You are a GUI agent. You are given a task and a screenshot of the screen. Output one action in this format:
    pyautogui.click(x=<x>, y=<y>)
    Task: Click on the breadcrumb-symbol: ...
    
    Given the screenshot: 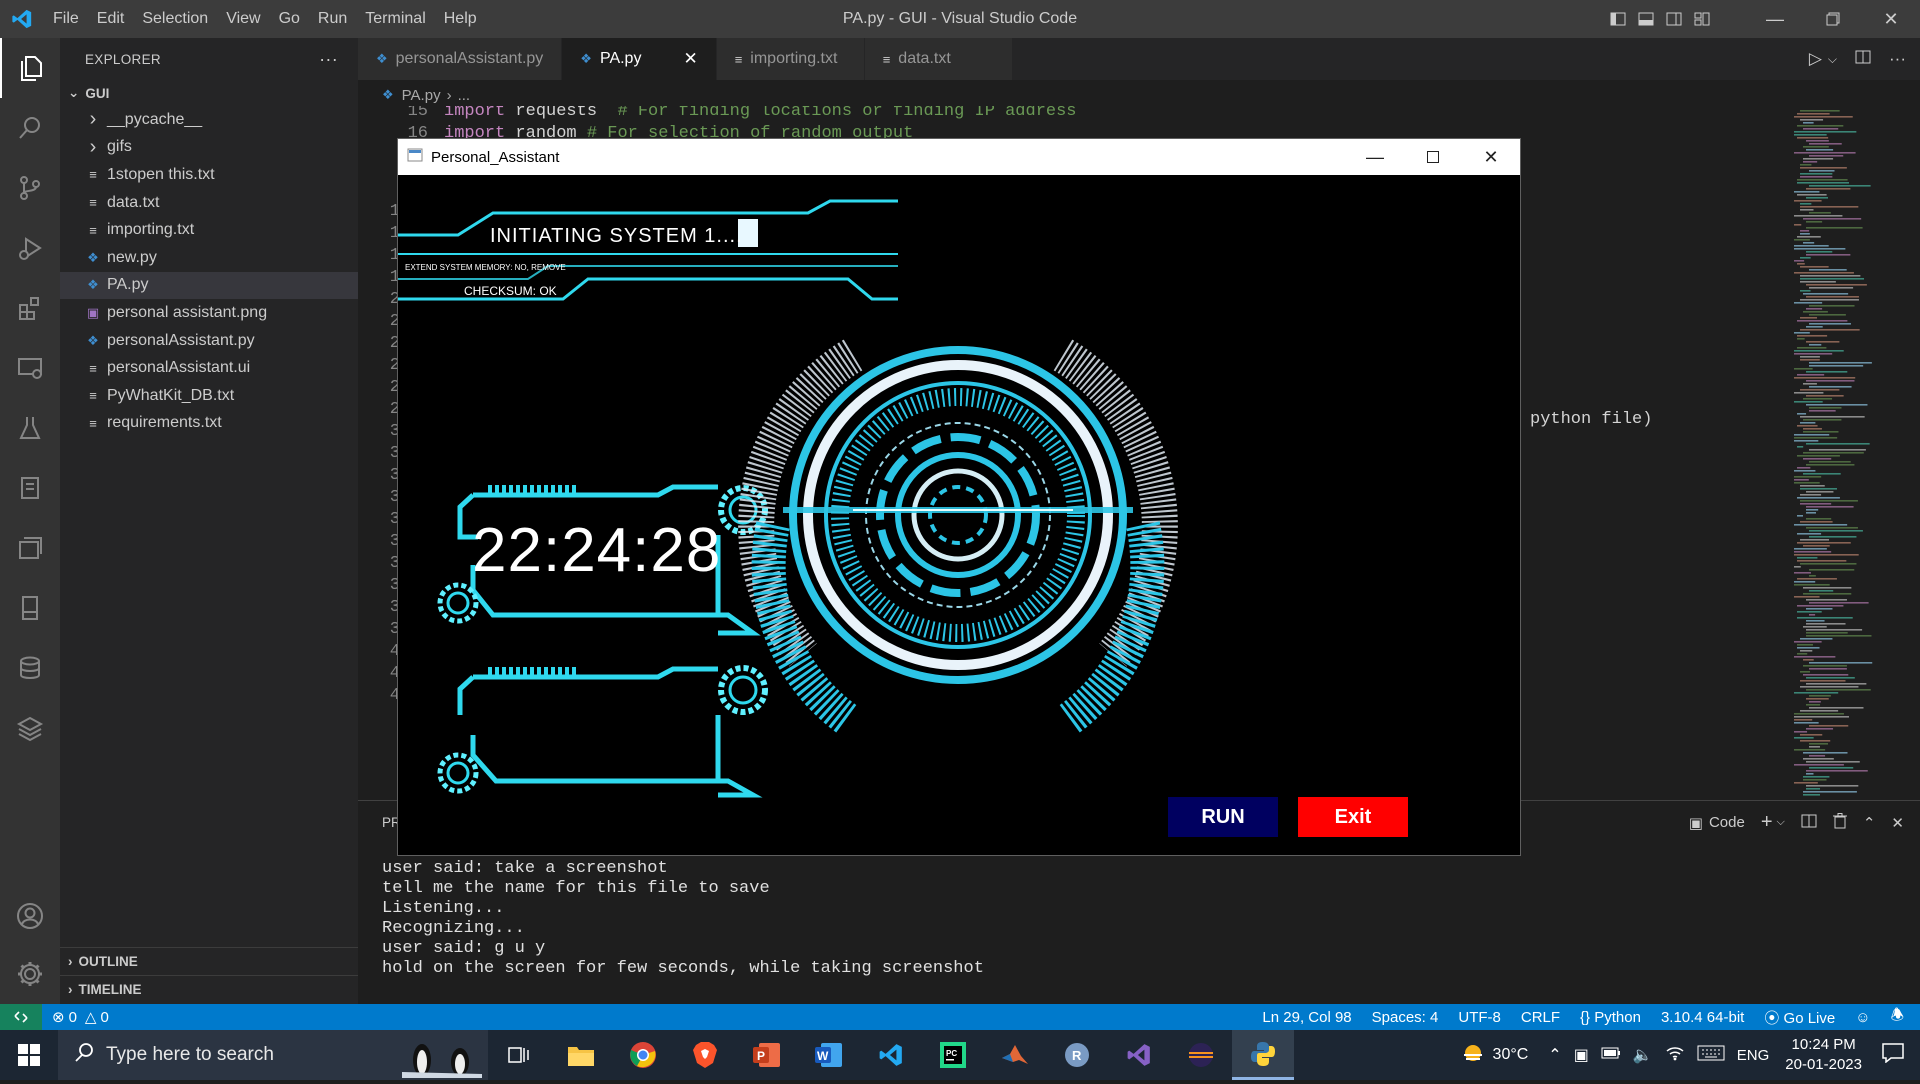 What is the action you would take?
    pyautogui.click(x=464, y=95)
    